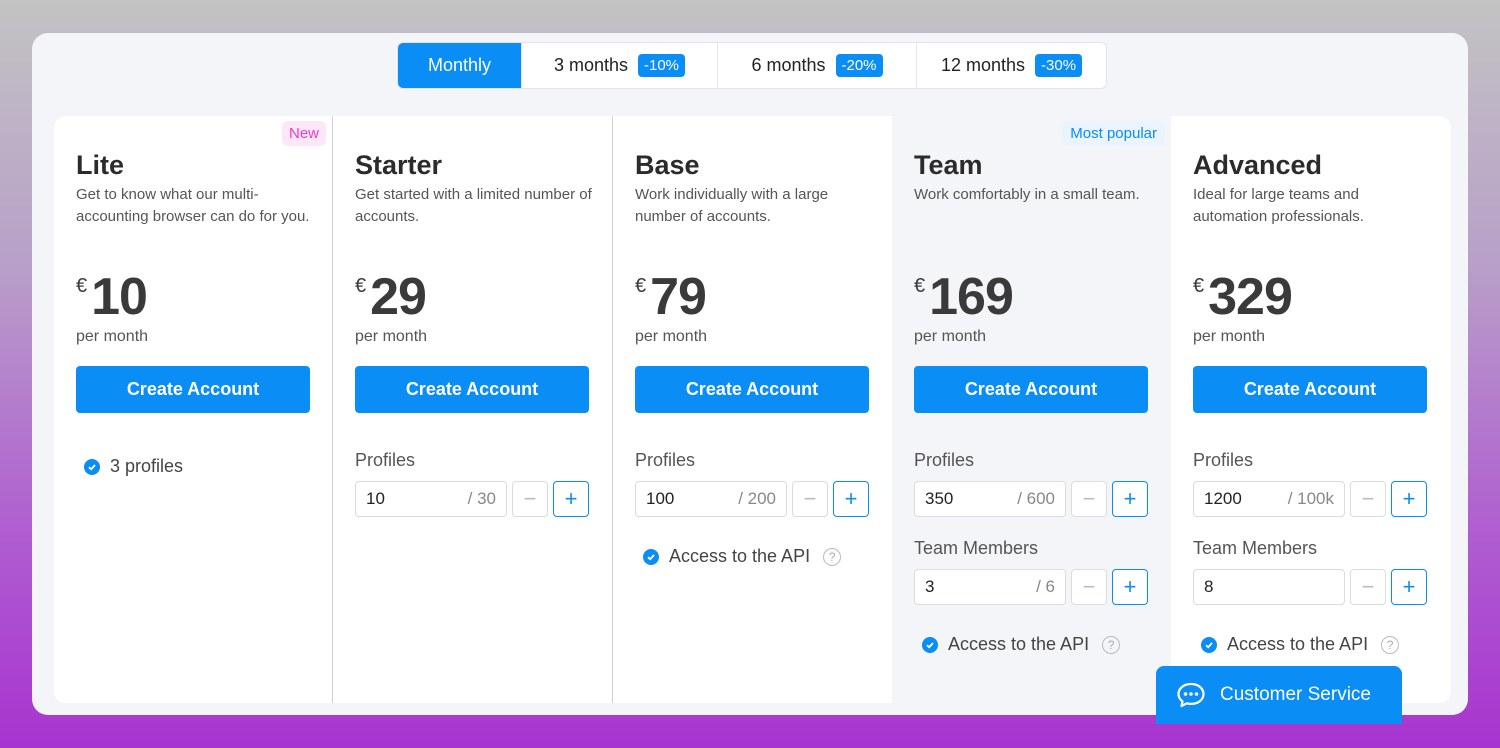 This screenshot has height=748, width=1500. I want to click on plan-name: Starter, so click(399, 165).